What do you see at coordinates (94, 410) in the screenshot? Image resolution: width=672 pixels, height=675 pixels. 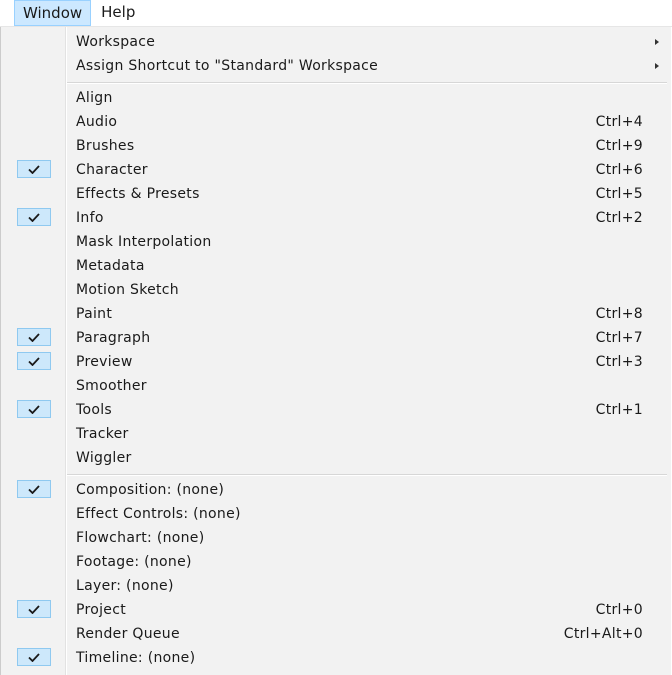 I see `menu-item-label: Tools` at bounding box center [94, 410].